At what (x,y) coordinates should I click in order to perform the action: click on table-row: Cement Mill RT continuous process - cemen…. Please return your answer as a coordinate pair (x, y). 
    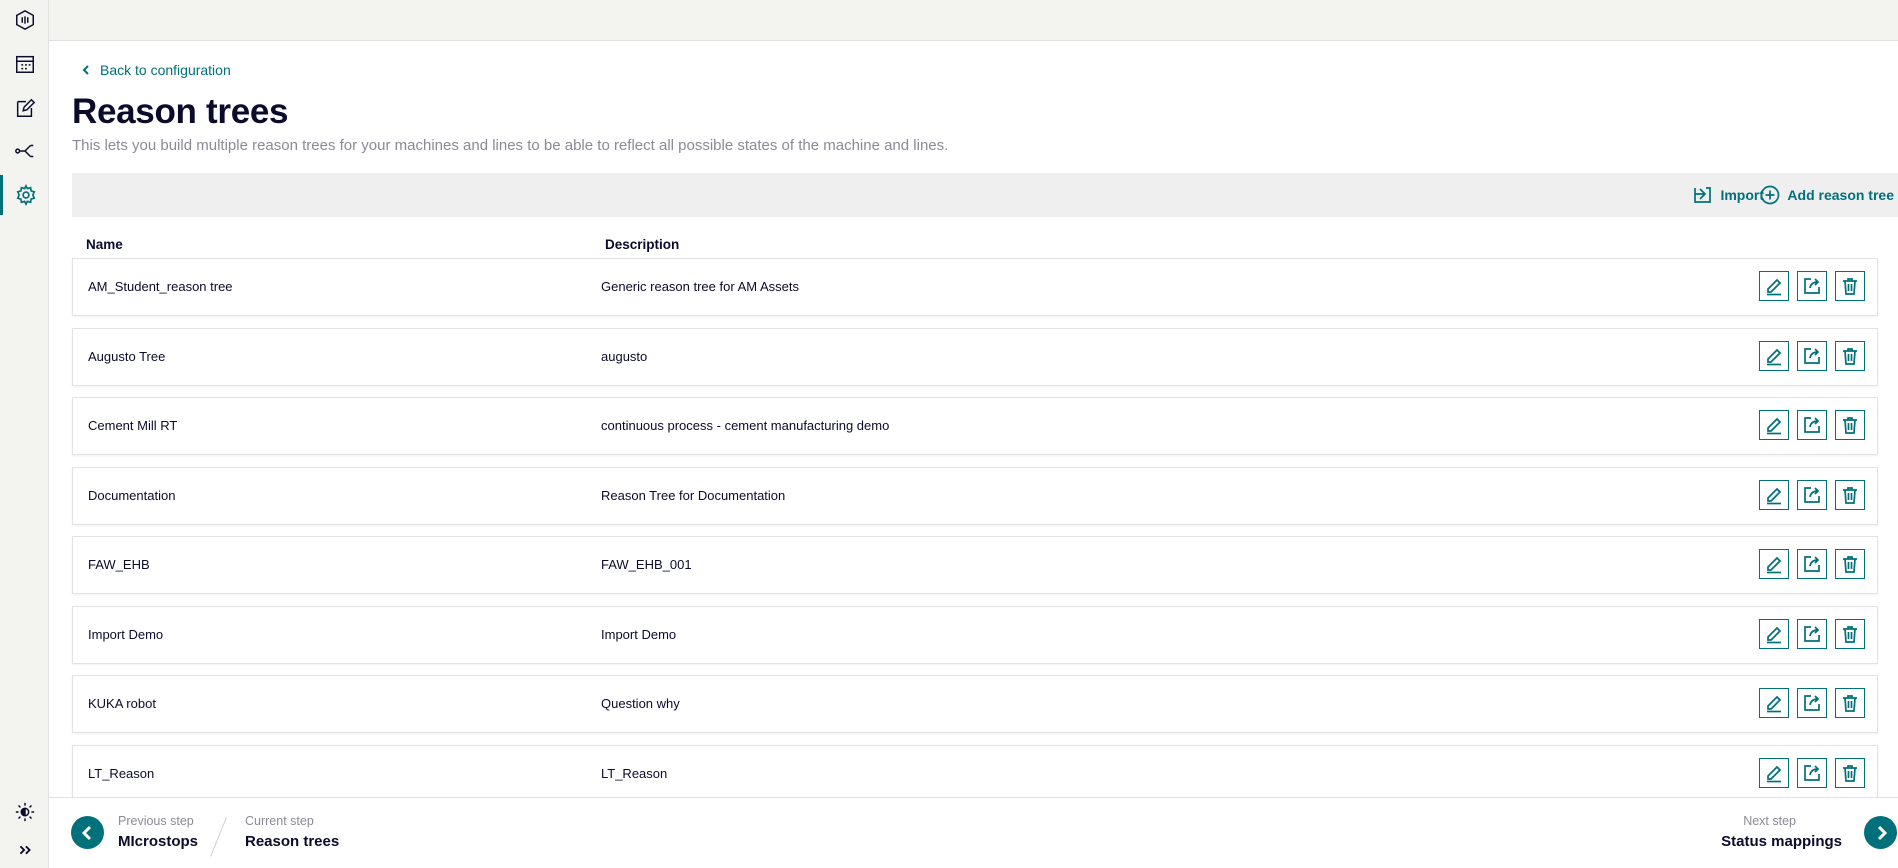
    Looking at the image, I should click on (975, 426).